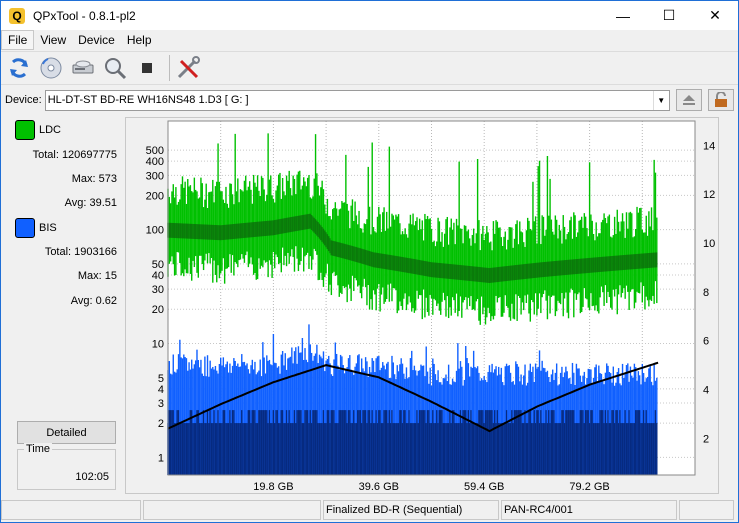 Image resolution: width=739 pixels, height=523 pixels. What do you see at coordinates (50, 130) in the screenshot?
I see `ldc-label: LDC` at bounding box center [50, 130].